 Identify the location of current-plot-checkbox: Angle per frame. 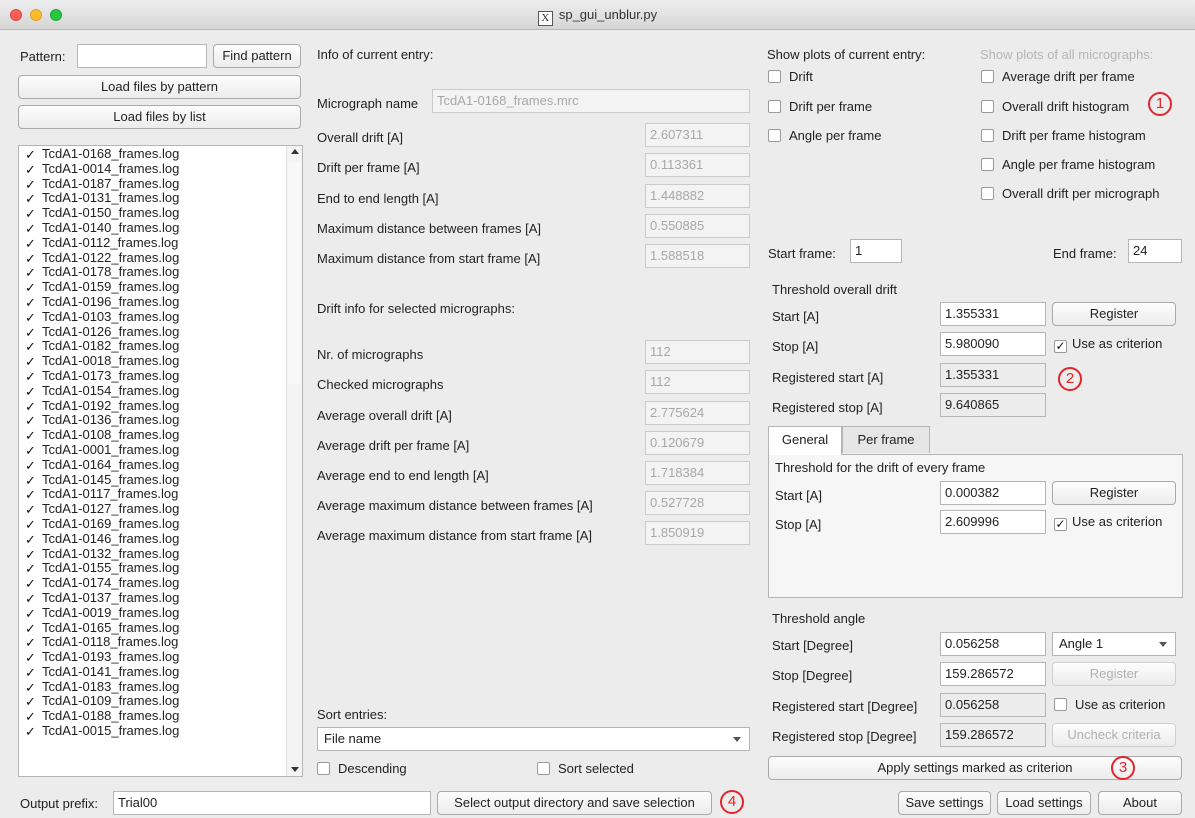
(825, 135).